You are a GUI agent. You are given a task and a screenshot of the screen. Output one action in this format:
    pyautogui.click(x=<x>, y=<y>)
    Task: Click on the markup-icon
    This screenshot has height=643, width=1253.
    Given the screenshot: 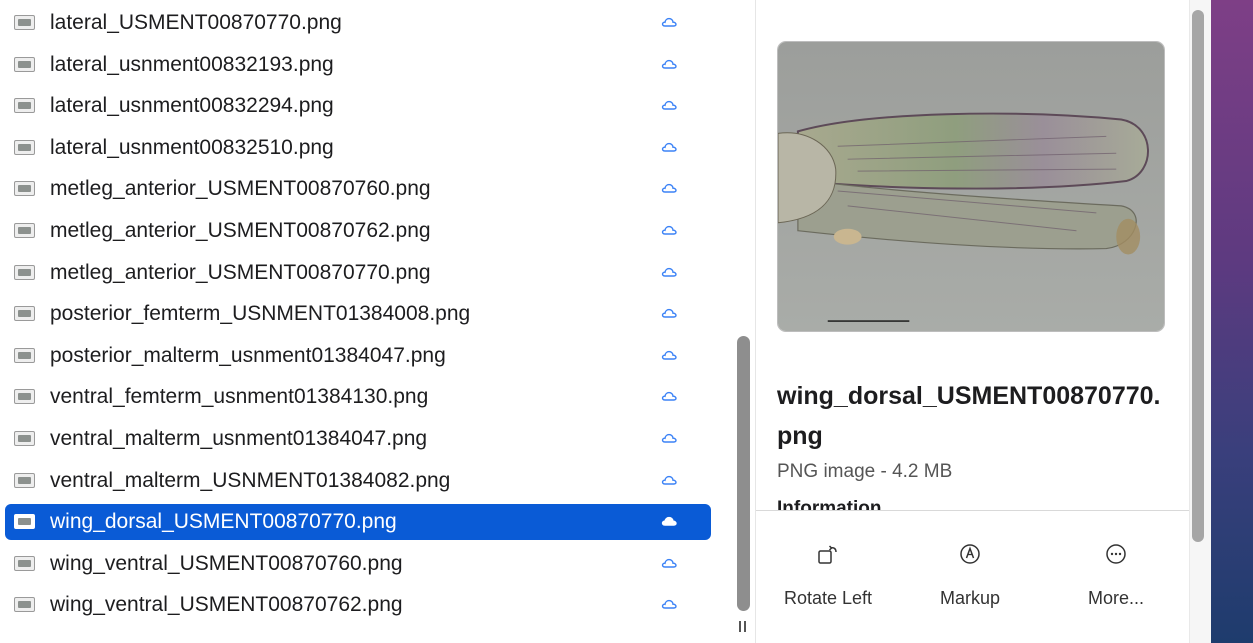 What is the action you would take?
    pyautogui.click(x=970, y=554)
    